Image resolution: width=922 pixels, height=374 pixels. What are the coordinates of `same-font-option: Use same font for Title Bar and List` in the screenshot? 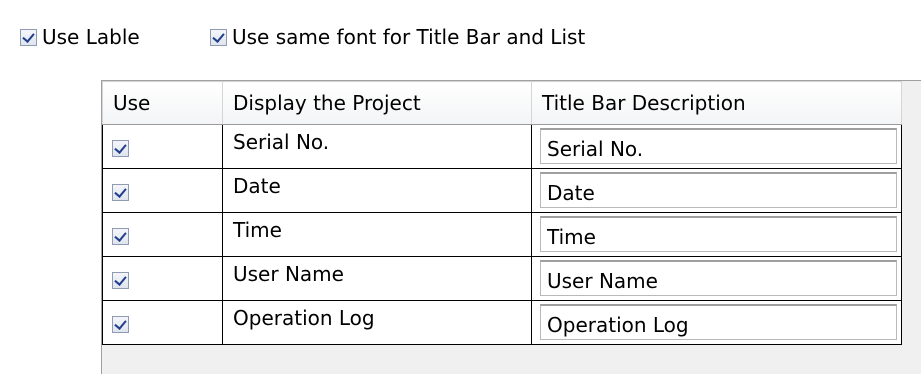 It's located at (397, 37).